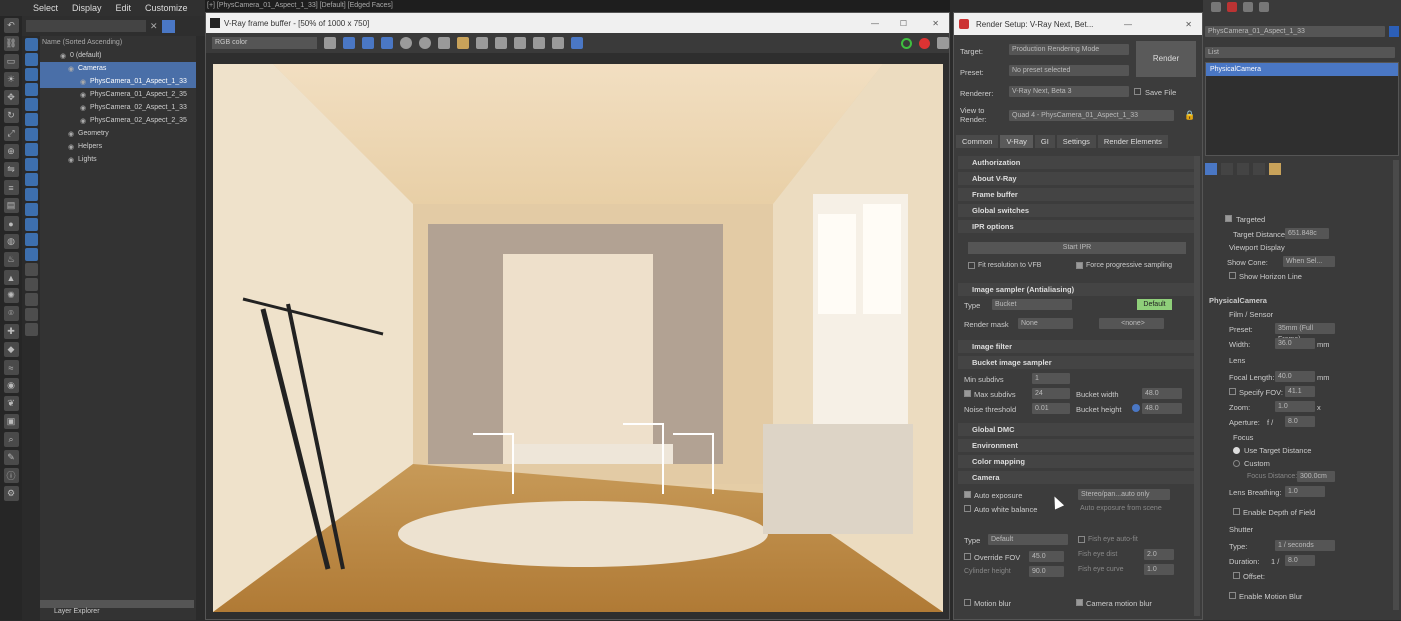  What do you see at coordinates (349, 43) in the screenshot?
I see `red-channel-icon` at bounding box center [349, 43].